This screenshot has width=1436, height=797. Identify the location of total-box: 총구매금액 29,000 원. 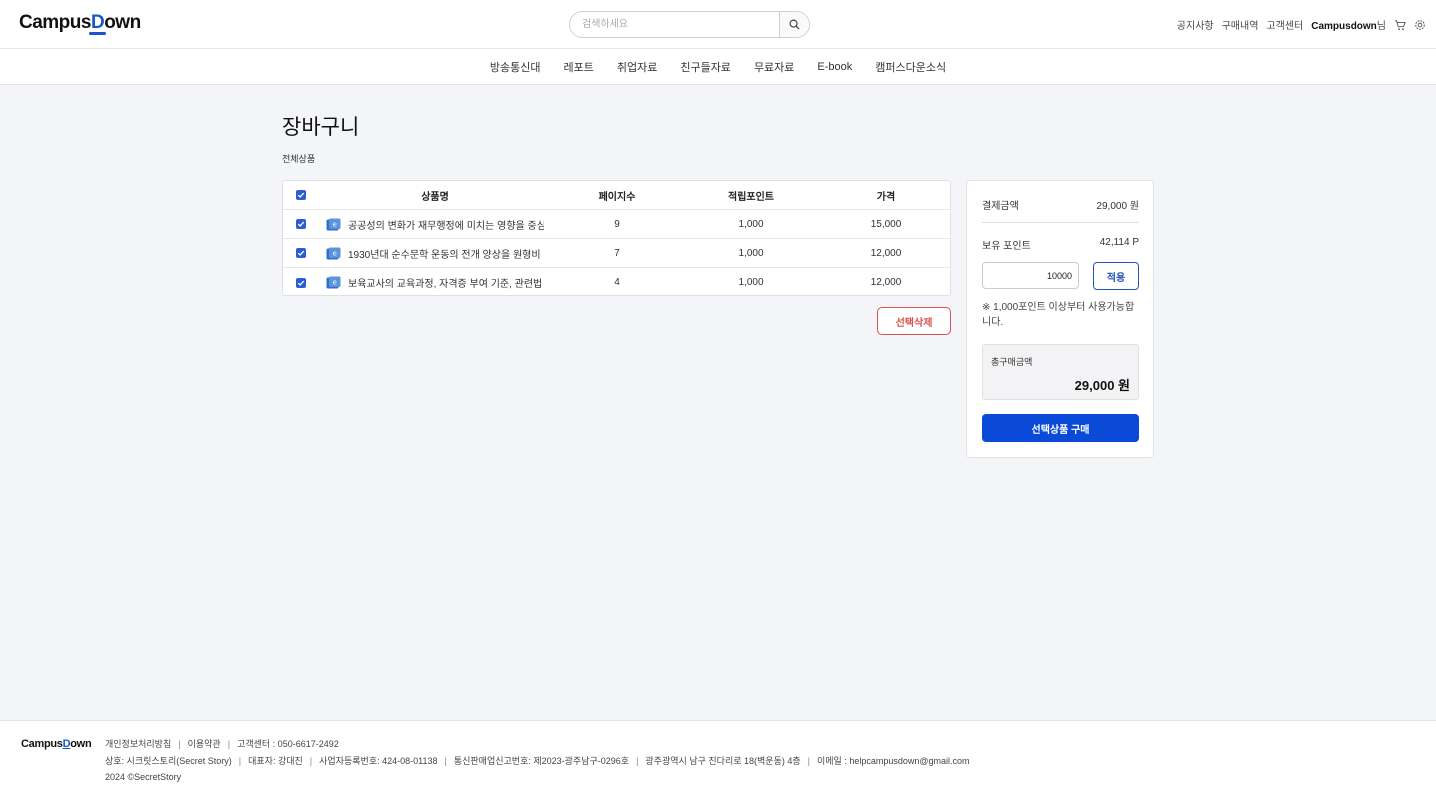
(1060, 372).